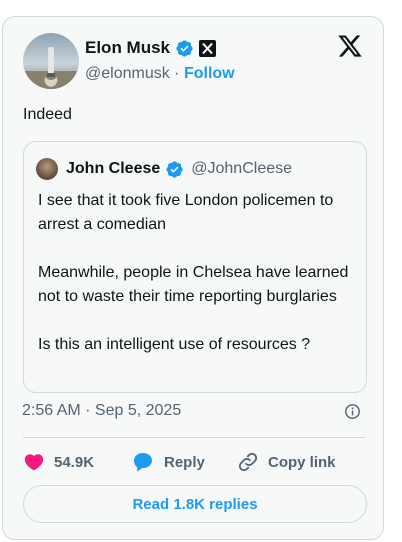  I want to click on x-affiliation-icon, so click(208, 48).